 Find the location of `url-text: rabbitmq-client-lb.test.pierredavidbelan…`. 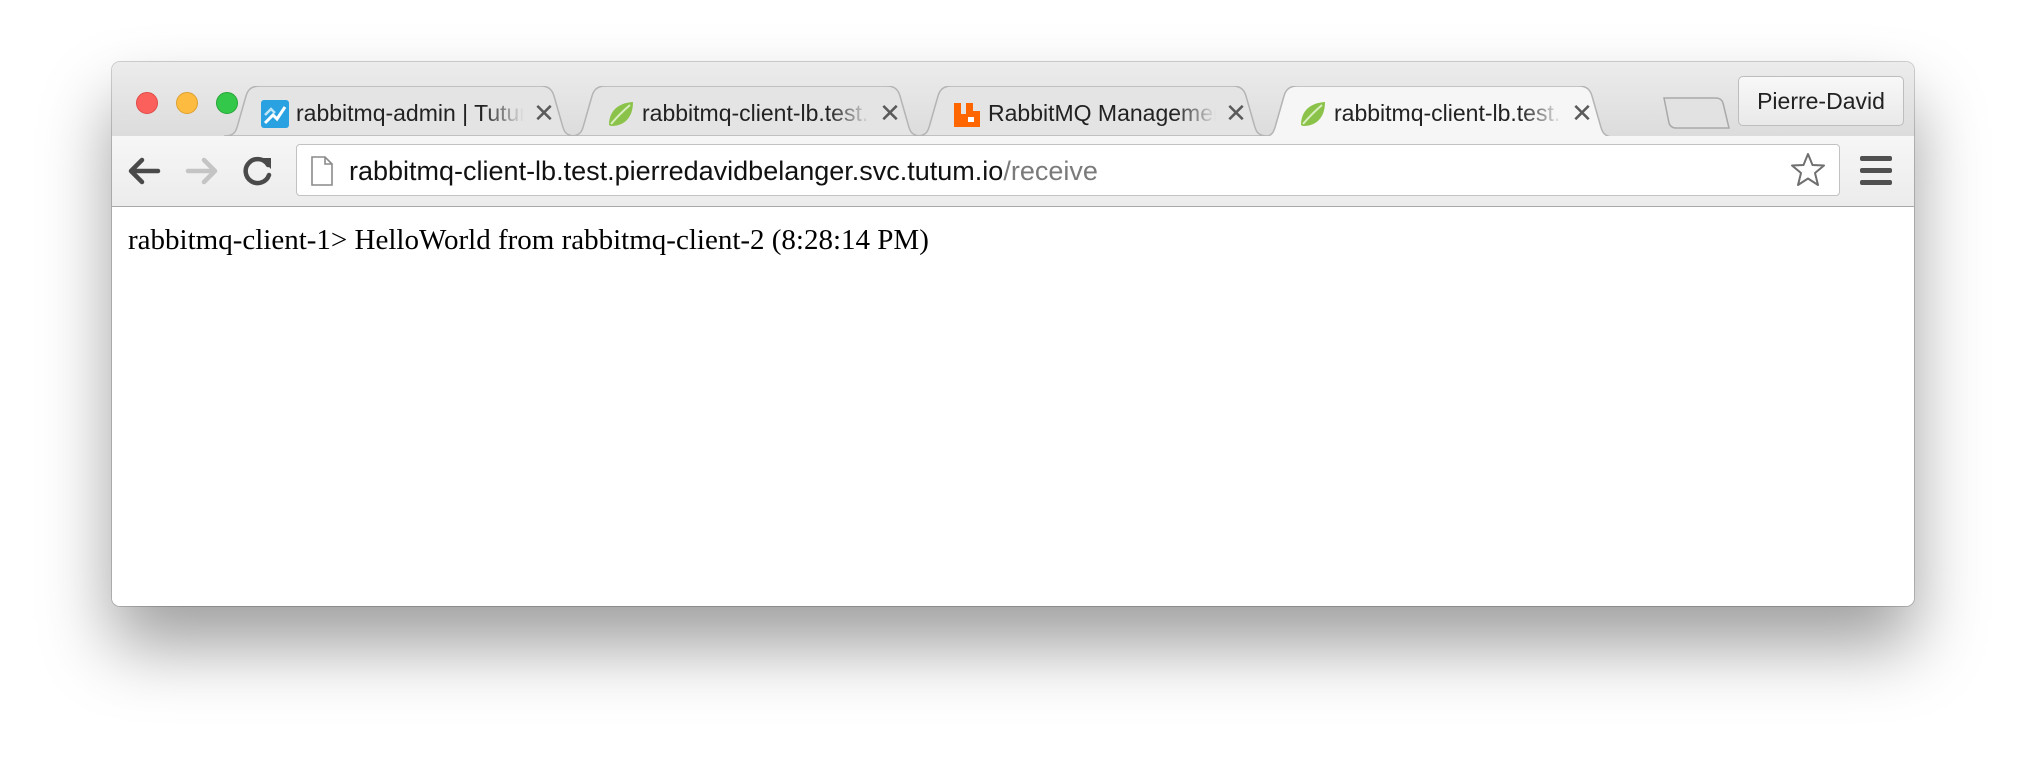

url-text: rabbitmq-client-lb.test.pierredavidbelan… is located at coordinates (723, 171).